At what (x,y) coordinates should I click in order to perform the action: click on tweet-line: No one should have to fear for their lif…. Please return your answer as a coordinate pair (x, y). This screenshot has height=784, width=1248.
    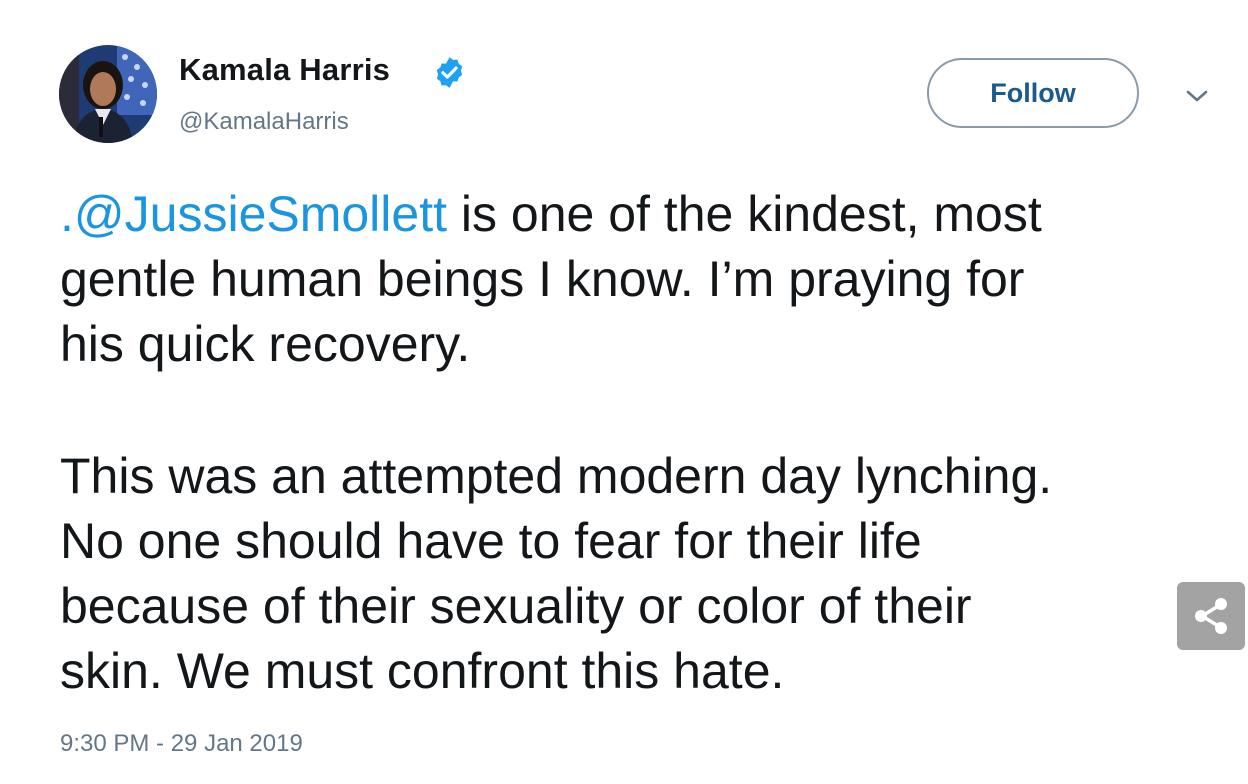
    Looking at the image, I should click on (491, 541).